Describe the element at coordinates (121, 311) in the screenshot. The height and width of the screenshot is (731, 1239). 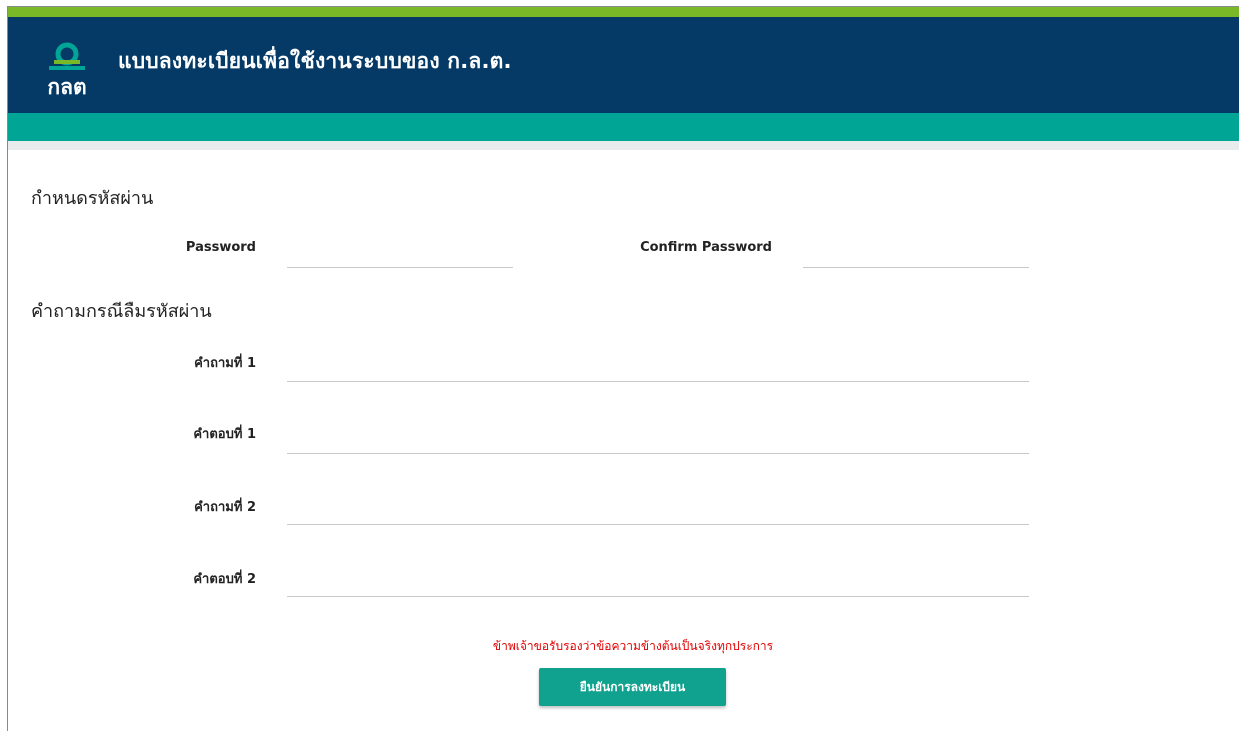
I see `security-section-title: คำถามกรณีลืมรหัสผ่าน` at that location.